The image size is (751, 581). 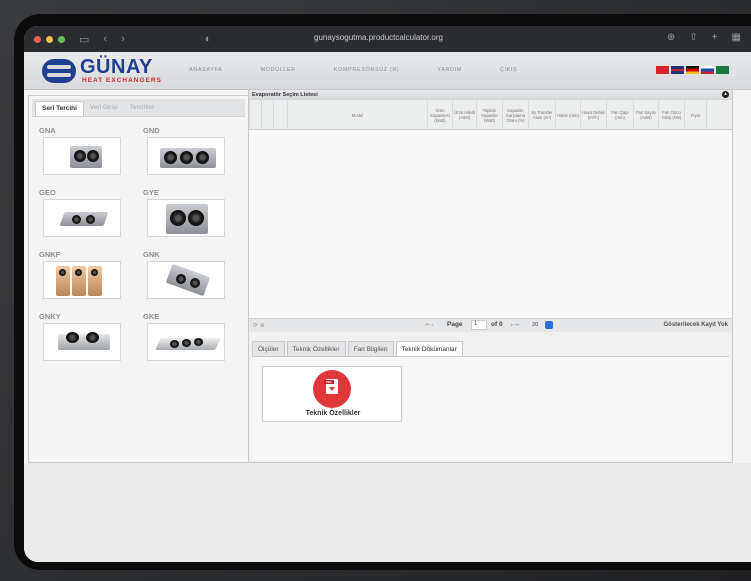 What do you see at coordinates (116, 67) in the screenshot?
I see `brand-name: GÜNAY` at bounding box center [116, 67].